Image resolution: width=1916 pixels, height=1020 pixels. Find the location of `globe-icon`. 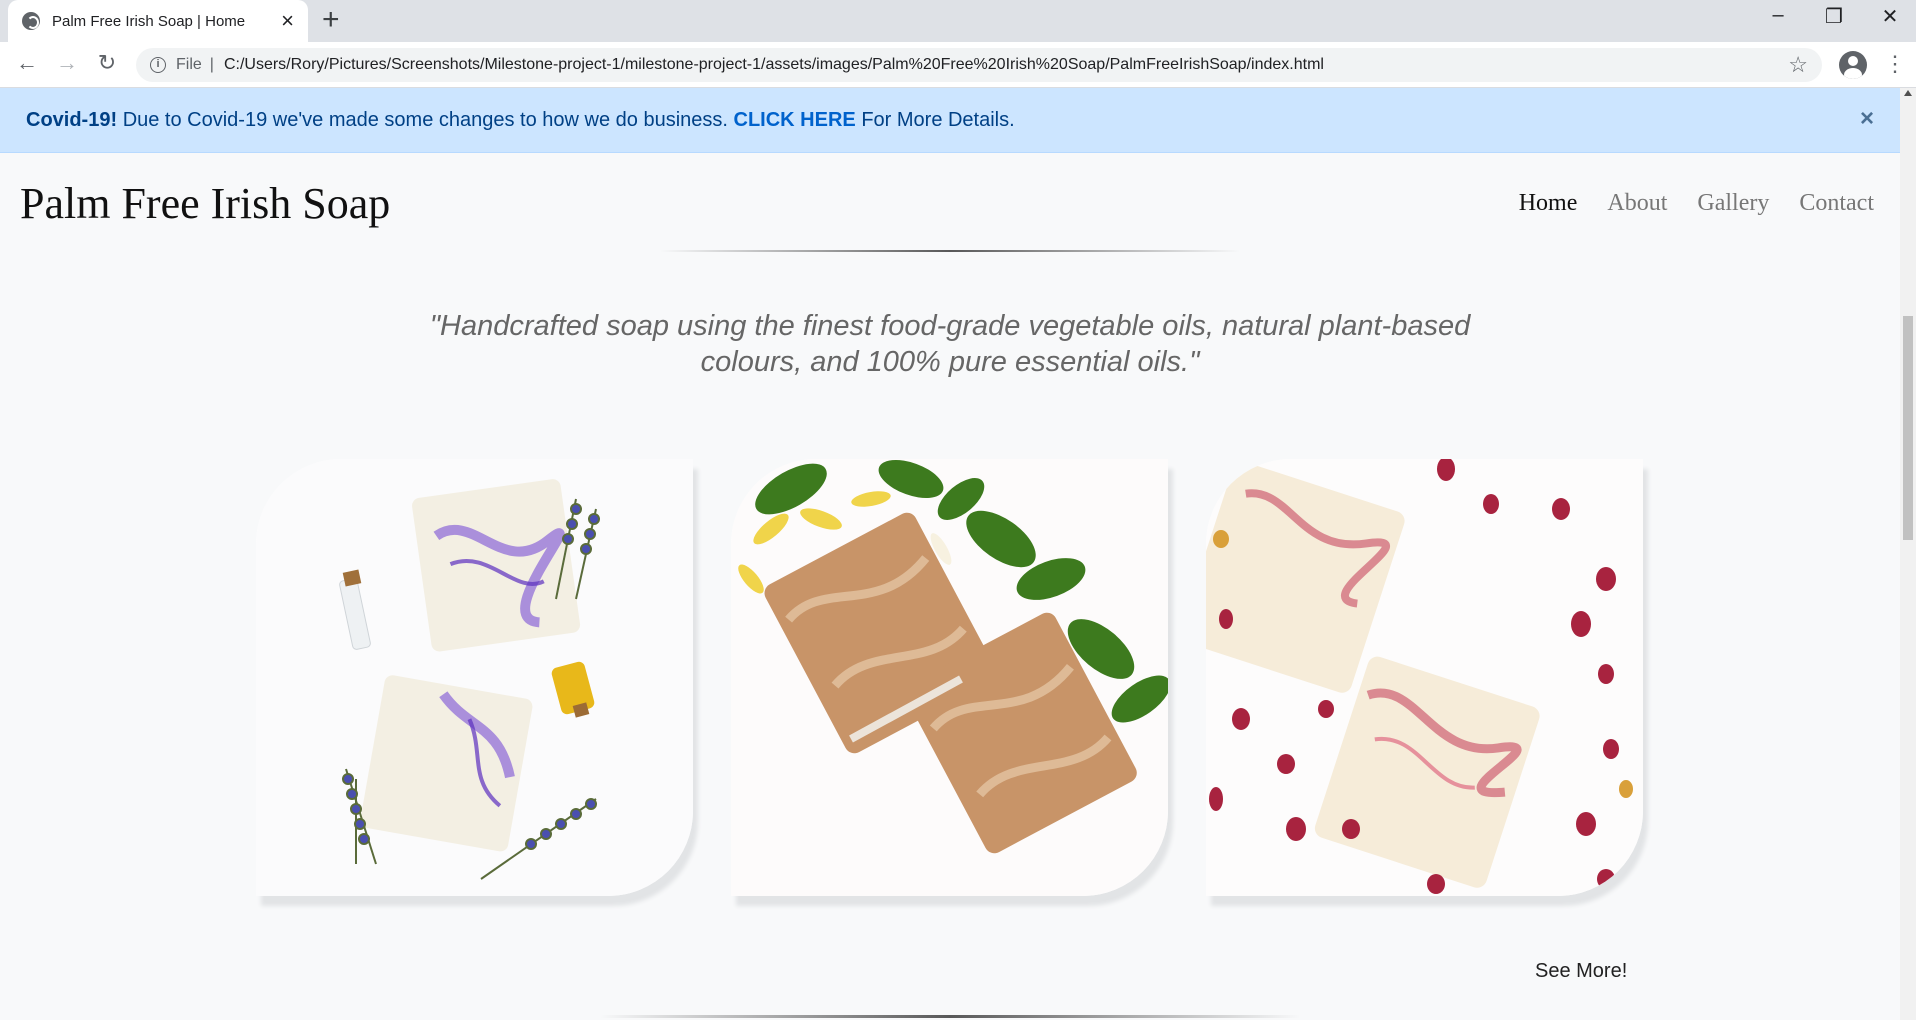

globe-icon is located at coordinates (31, 21).